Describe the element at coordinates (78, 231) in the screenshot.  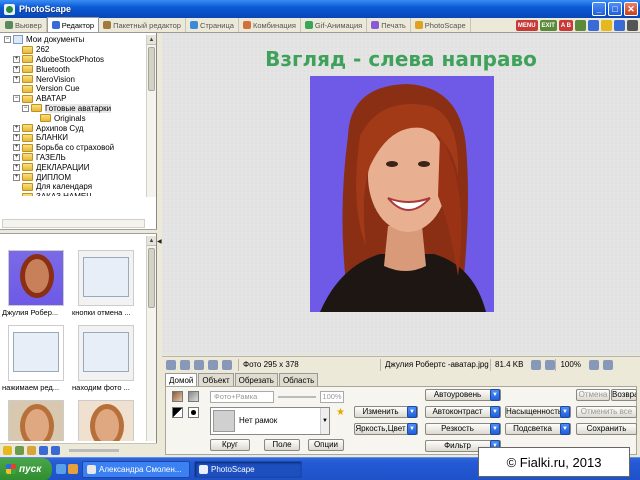
I see `panel-splitter` at that location.